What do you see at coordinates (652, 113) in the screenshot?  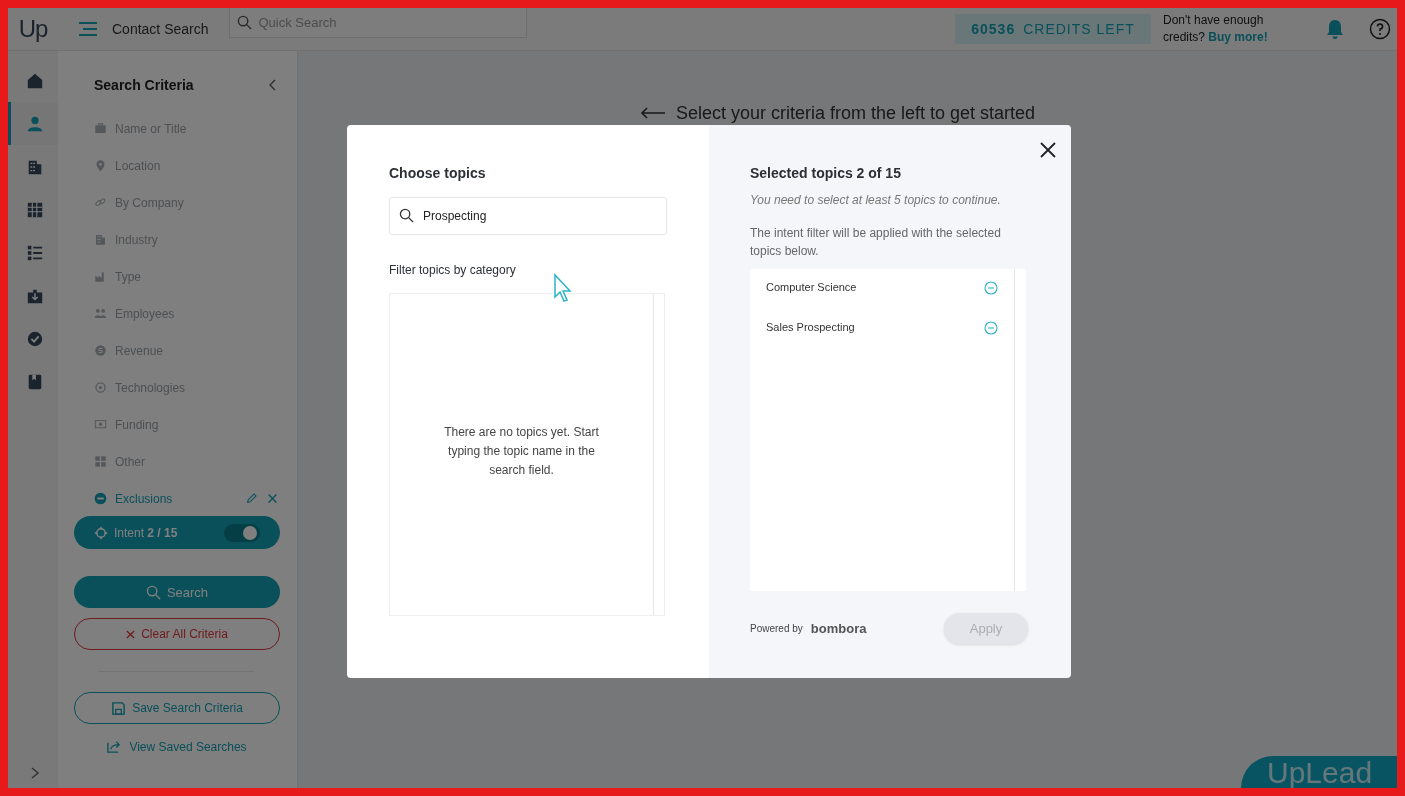 I see `arrow-left-icon` at bounding box center [652, 113].